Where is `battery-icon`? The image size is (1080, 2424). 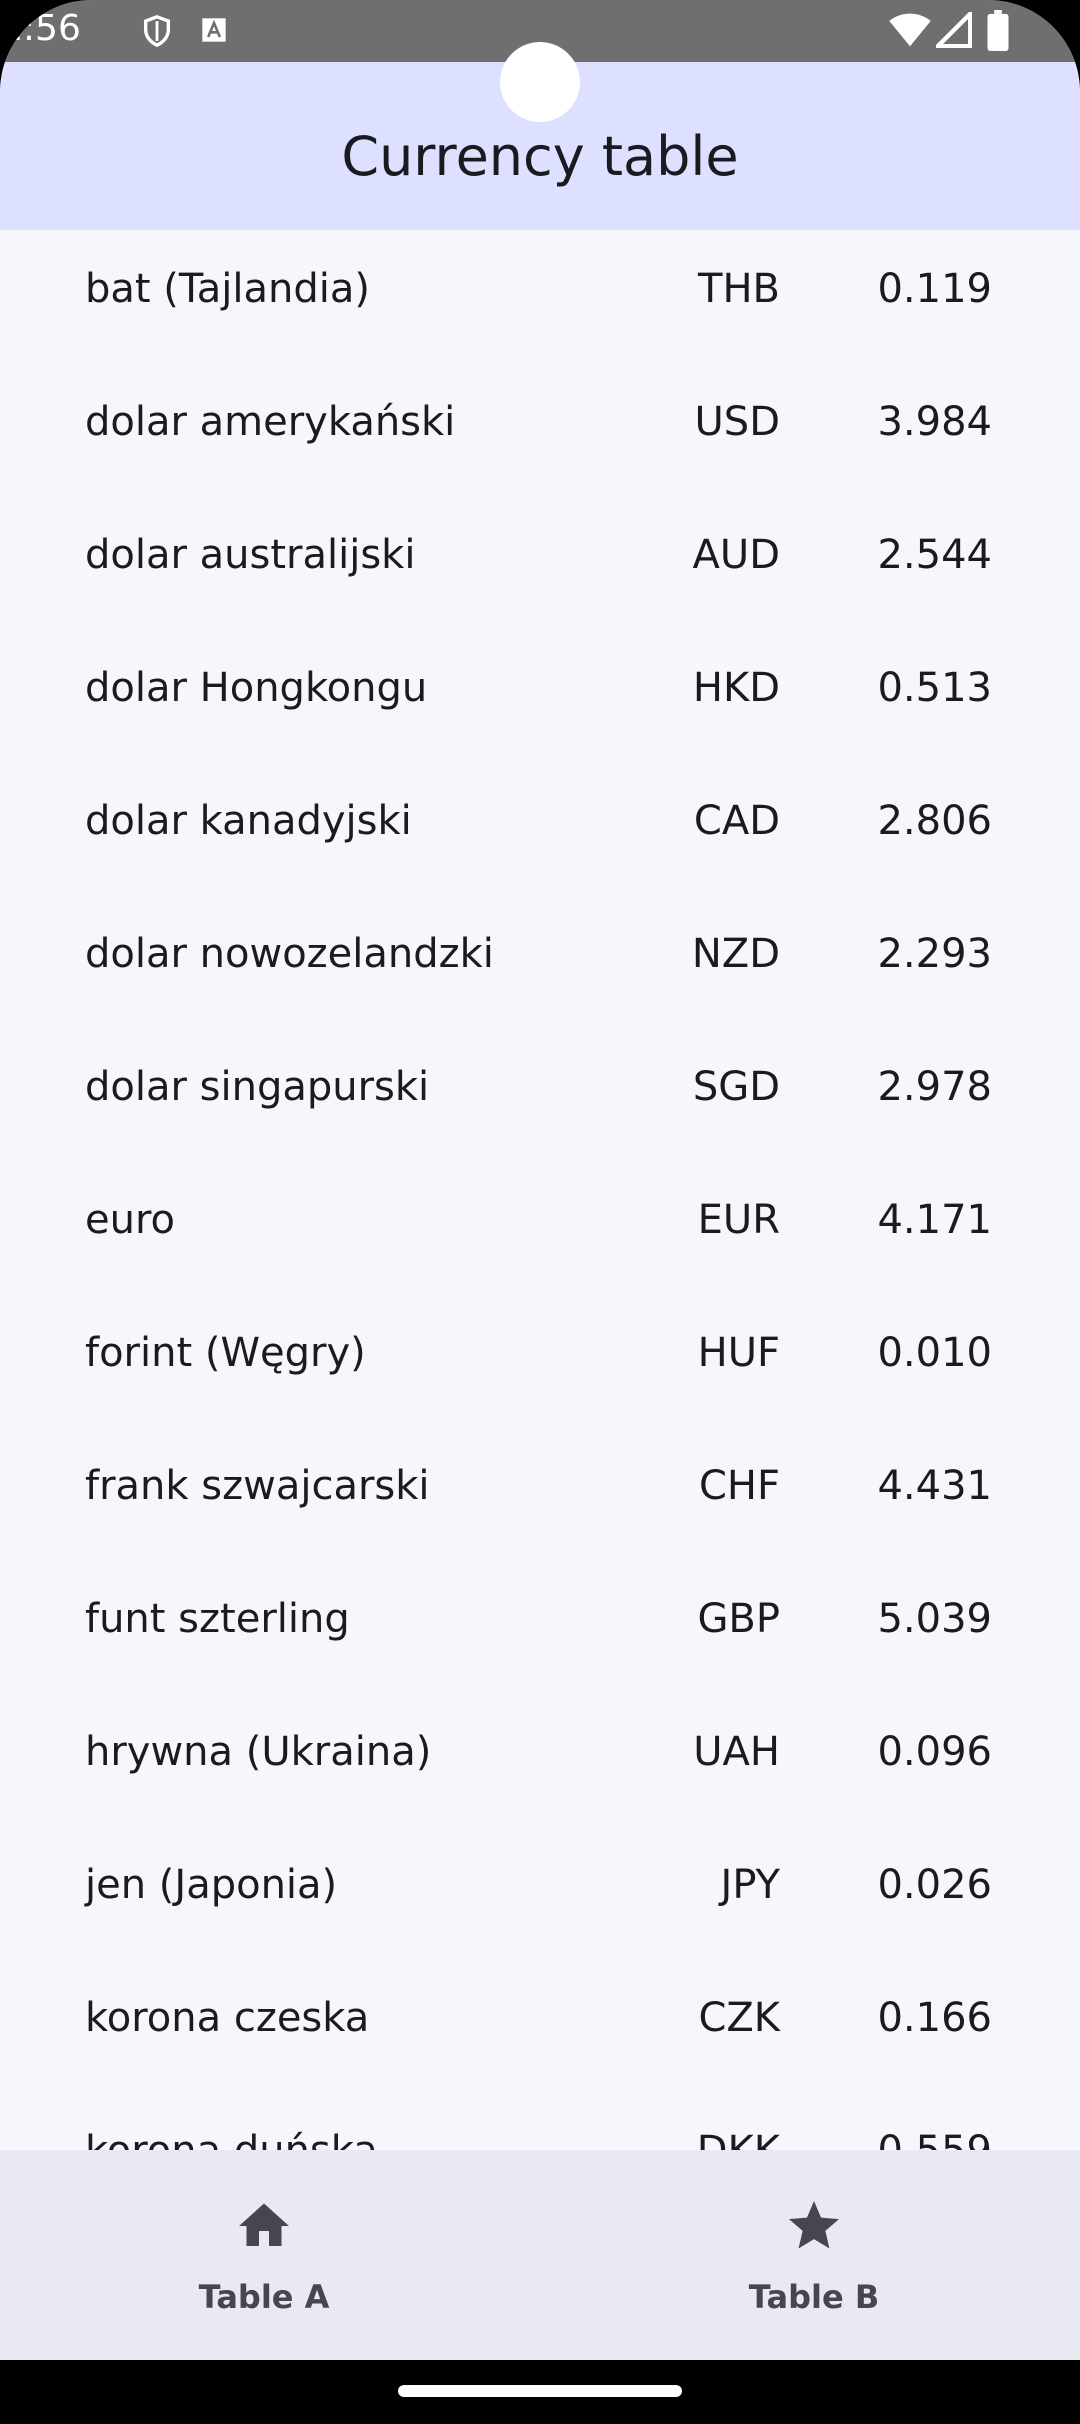
battery-icon is located at coordinates (998, 33).